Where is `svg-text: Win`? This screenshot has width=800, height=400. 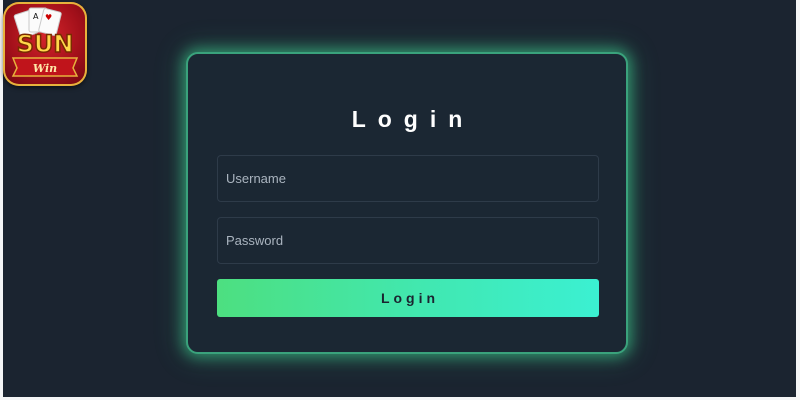
svg-text: Win is located at coordinates (45, 68).